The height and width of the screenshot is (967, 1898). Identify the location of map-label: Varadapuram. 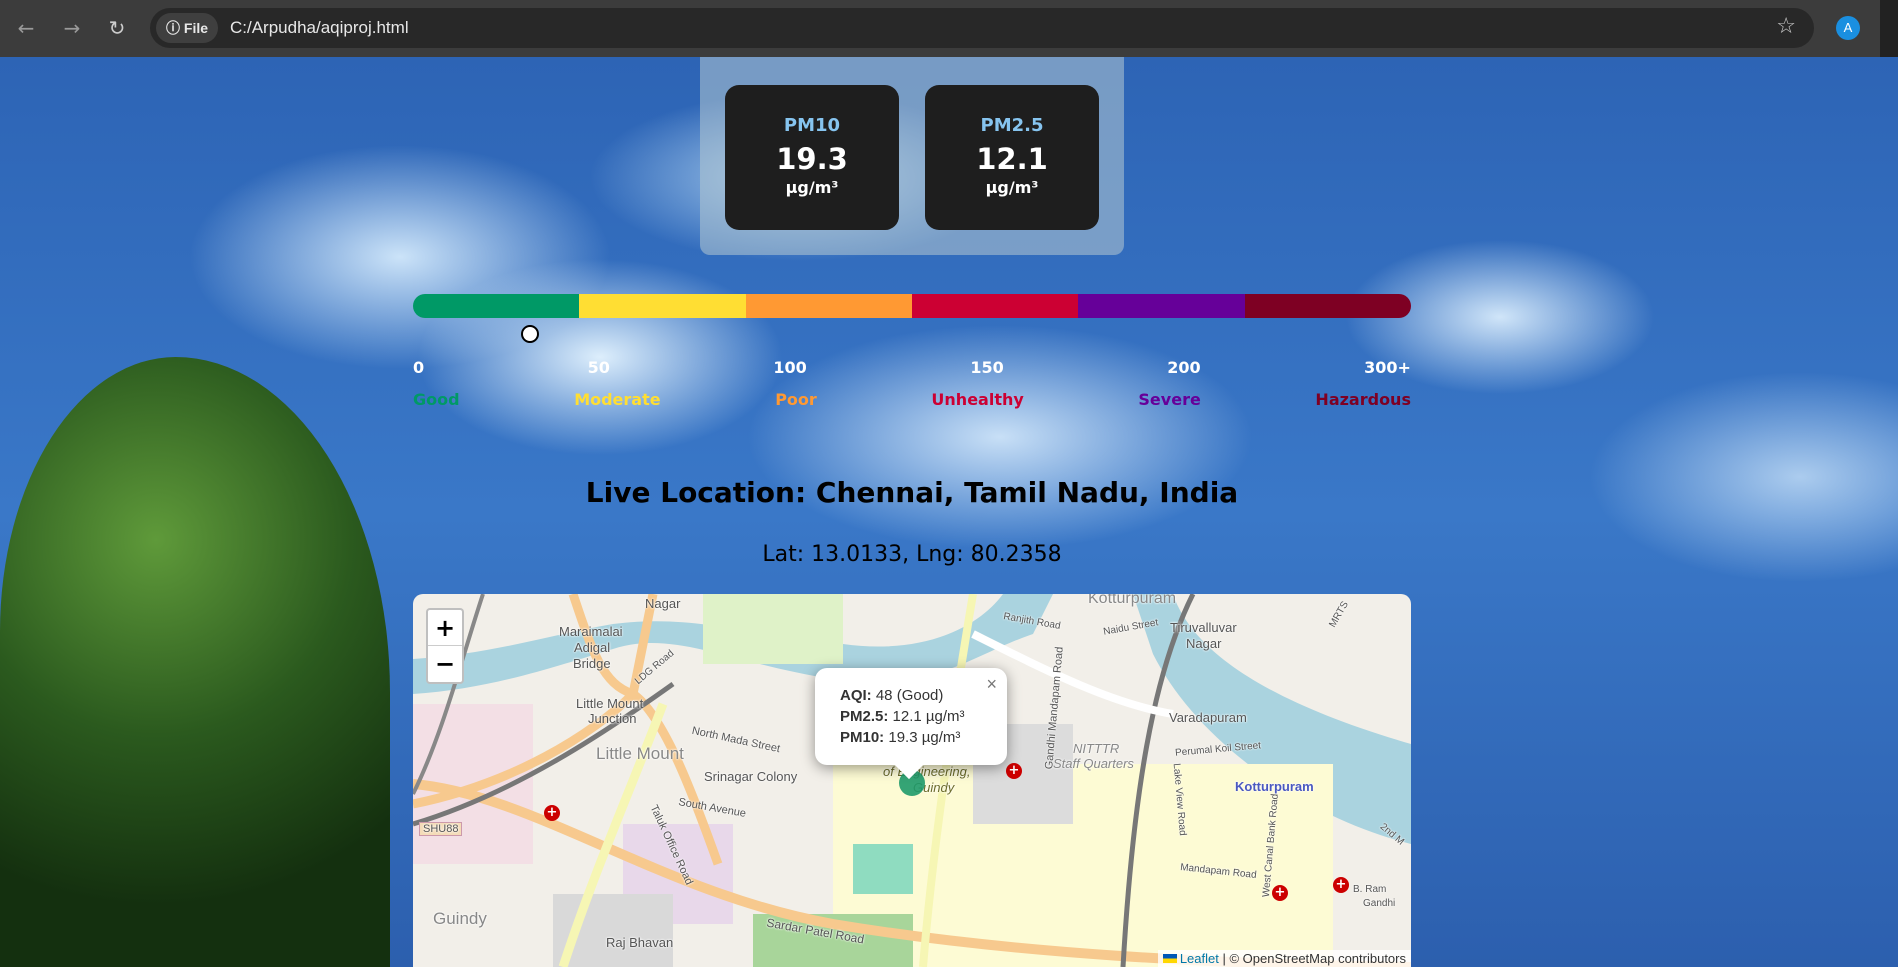
(1208, 717).